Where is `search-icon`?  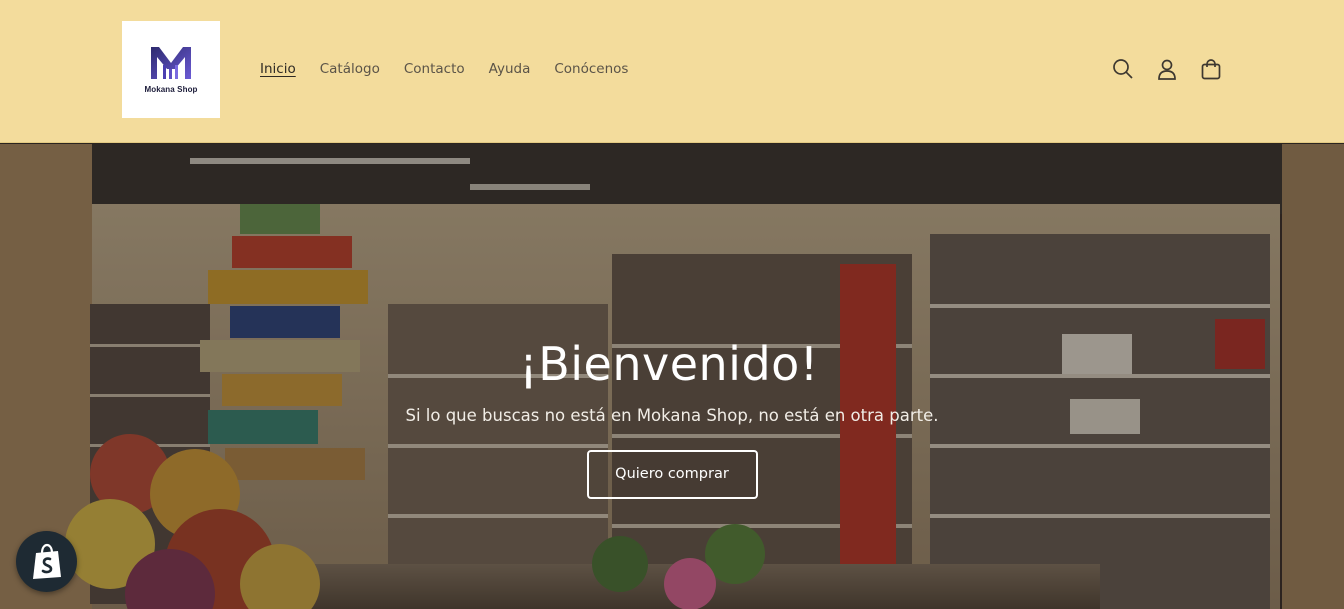 search-icon is located at coordinates (1123, 69).